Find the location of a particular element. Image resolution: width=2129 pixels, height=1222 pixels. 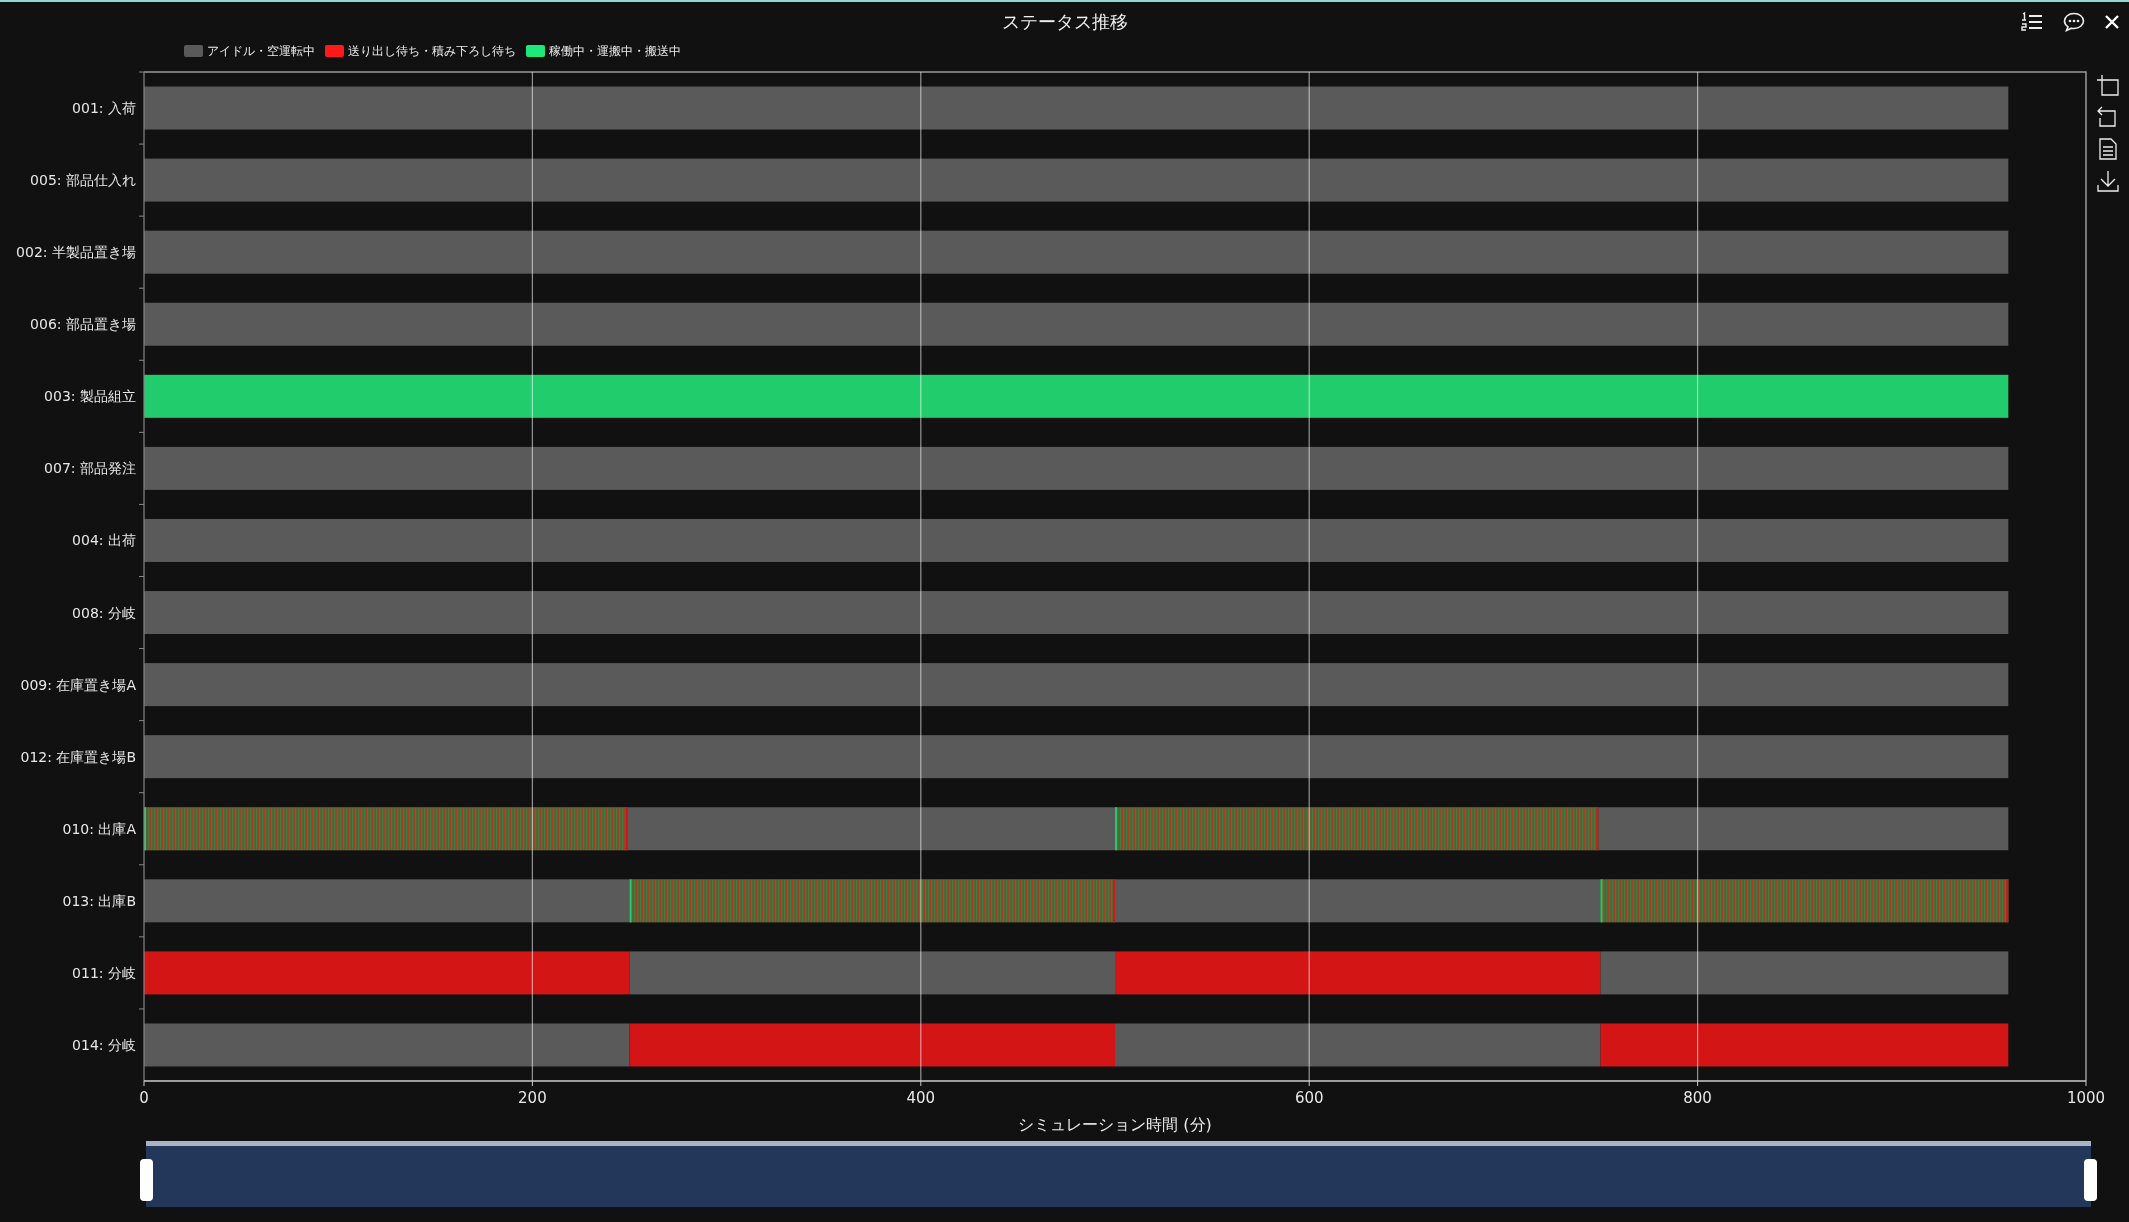

tick-label: 600 is located at coordinates (1309, 1098).